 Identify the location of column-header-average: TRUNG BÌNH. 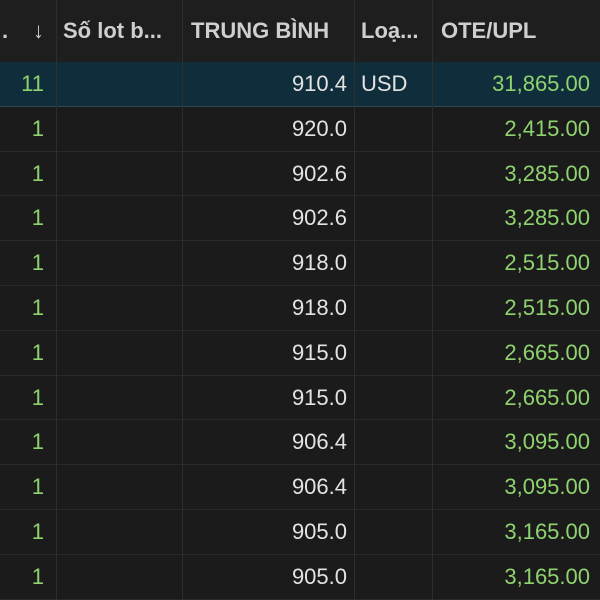
(269, 31).